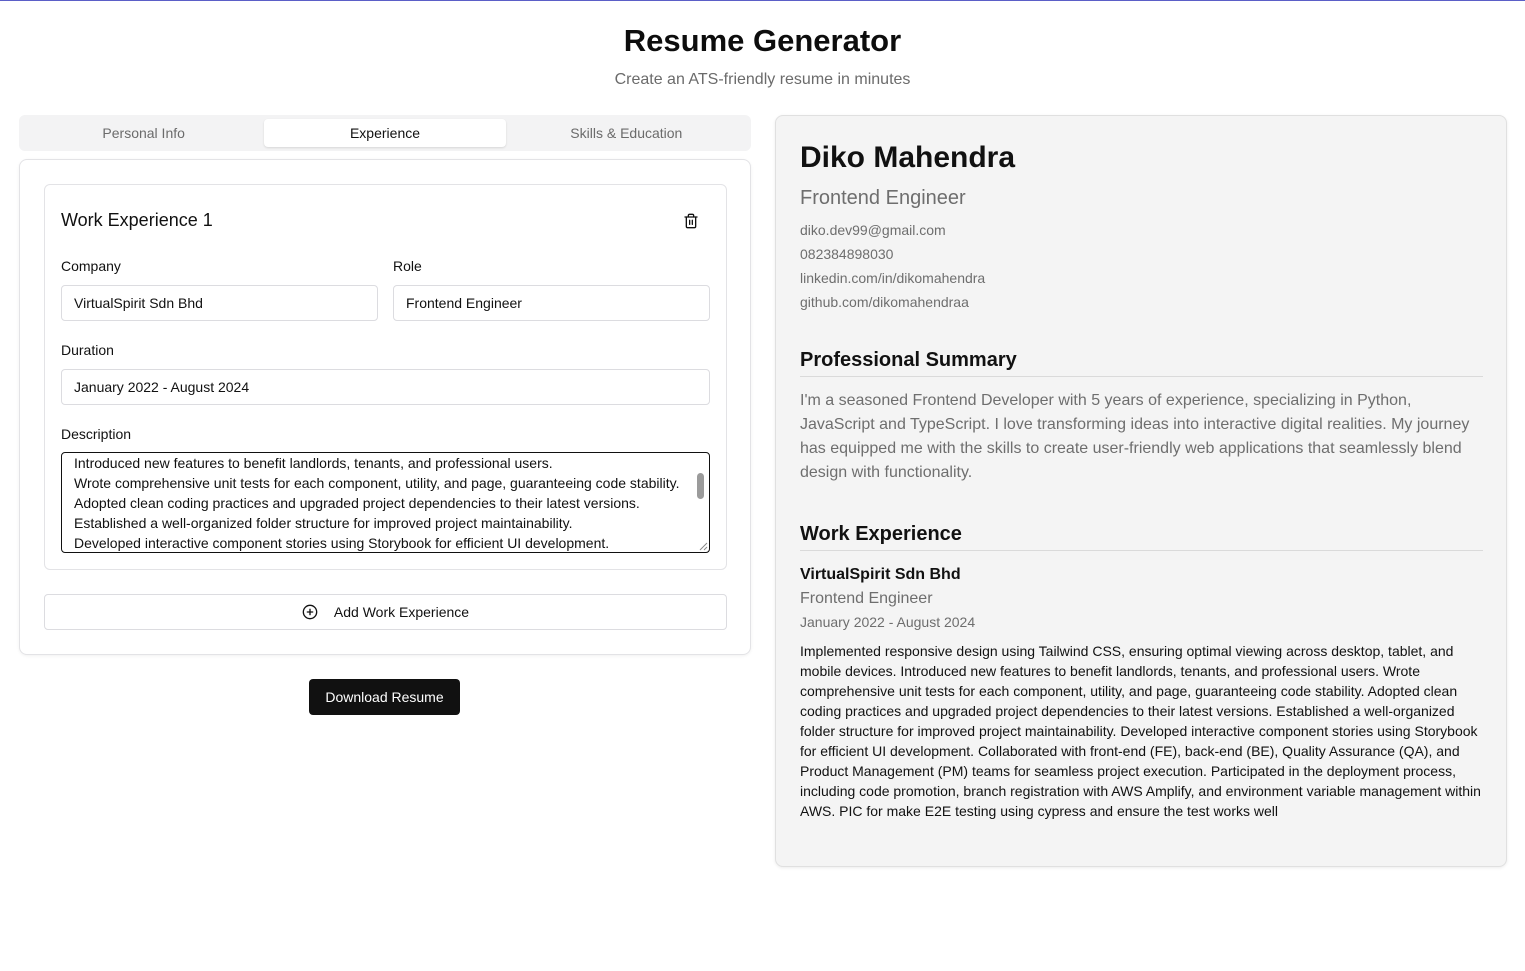 The image size is (1525, 971). Describe the element at coordinates (137, 220) in the screenshot. I see `work-experience-title: Work Experience 1` at that location.